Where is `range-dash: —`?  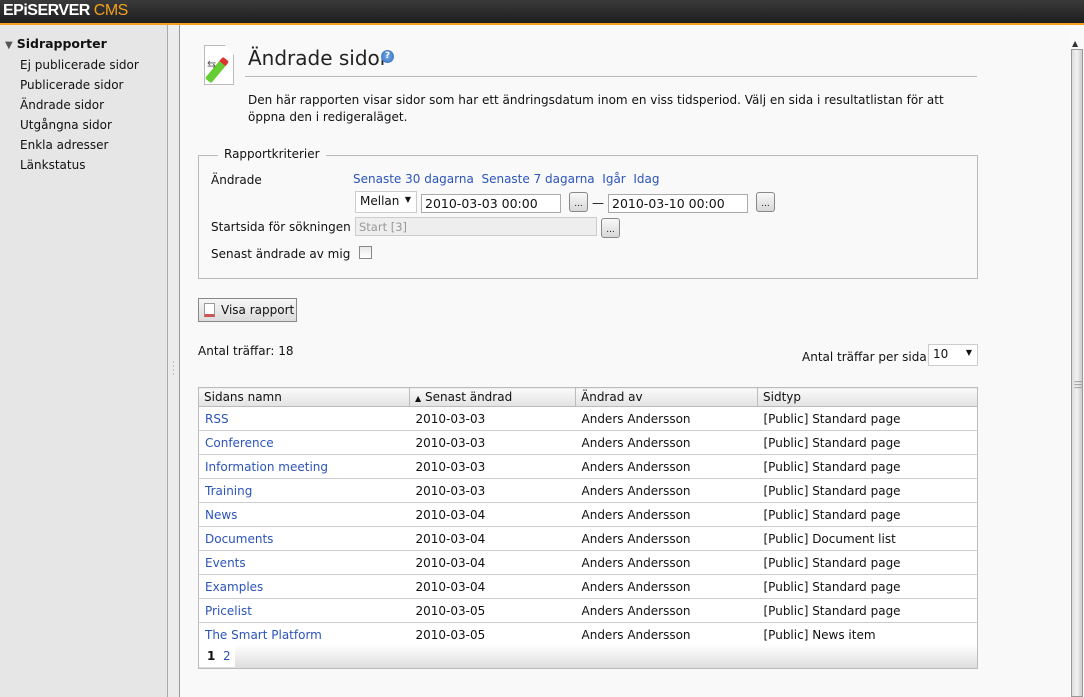
range-dash: — is located at coordinates (598, 203).